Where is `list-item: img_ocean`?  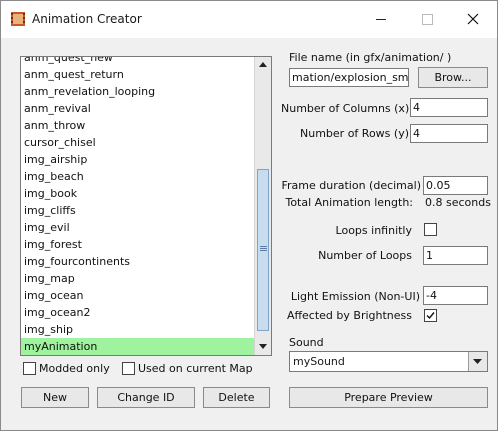
list-item: img_ocean is located at coordinates (137, 295).